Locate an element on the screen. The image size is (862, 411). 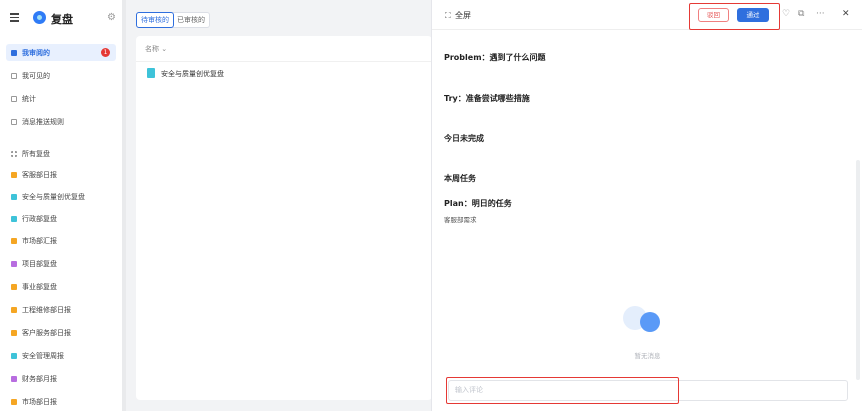
group-label: 客户服务部日报 is located at coordinates (46, 332).